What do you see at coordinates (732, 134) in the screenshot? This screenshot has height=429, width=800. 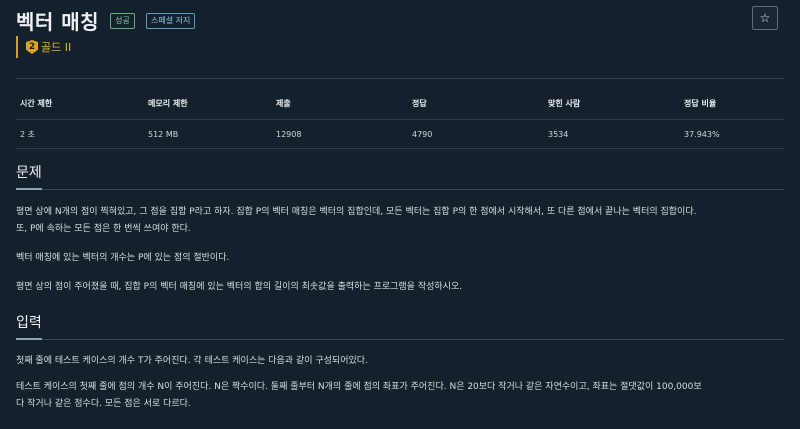 I see `ratio-value: 37.943%` at bounding box center [732, 134].